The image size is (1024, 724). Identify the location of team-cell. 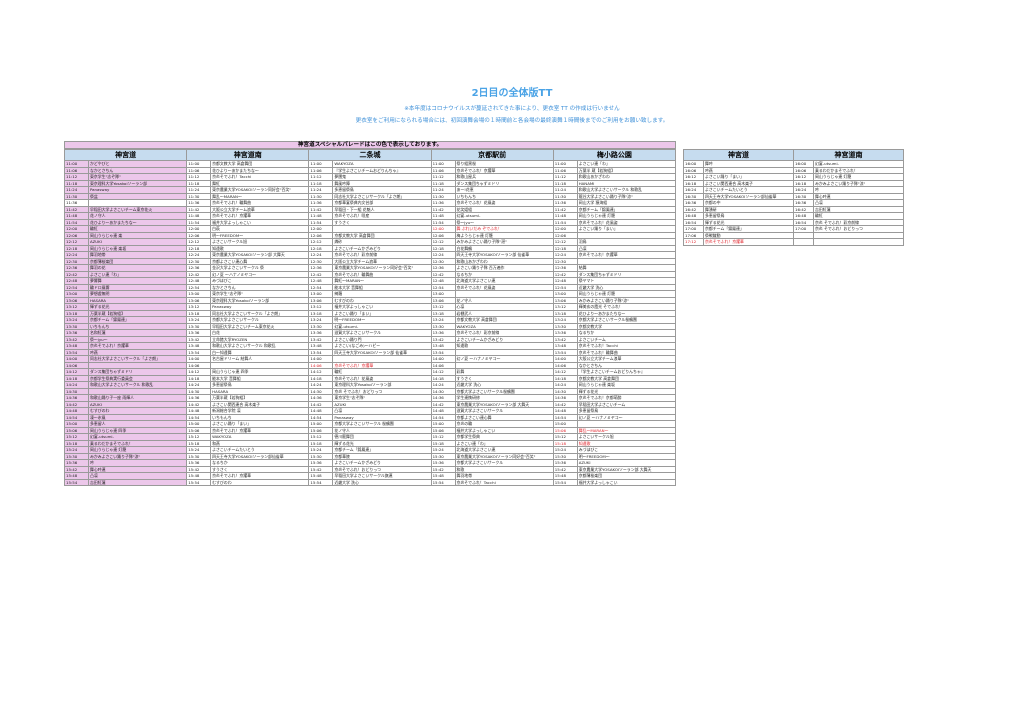
(858, 242).